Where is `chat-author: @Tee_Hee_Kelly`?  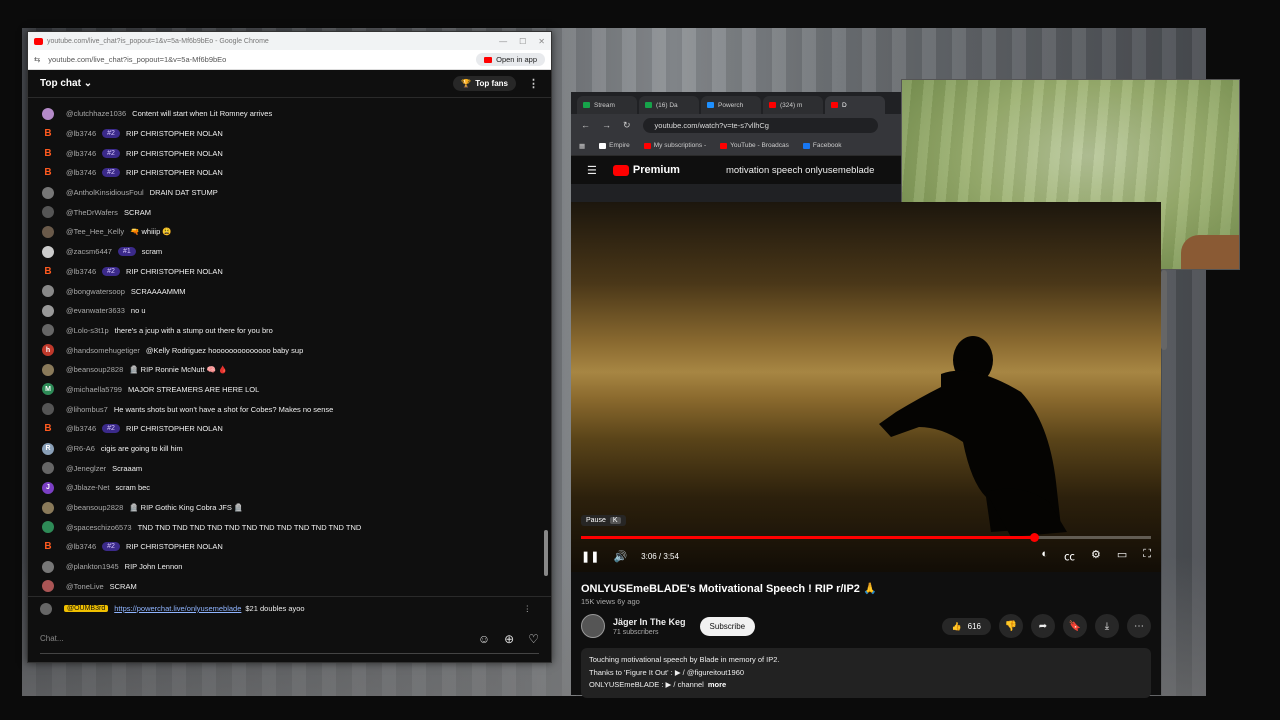
chat-author: @Tee_Hee_Kelly is located at coordinates (95, 231).